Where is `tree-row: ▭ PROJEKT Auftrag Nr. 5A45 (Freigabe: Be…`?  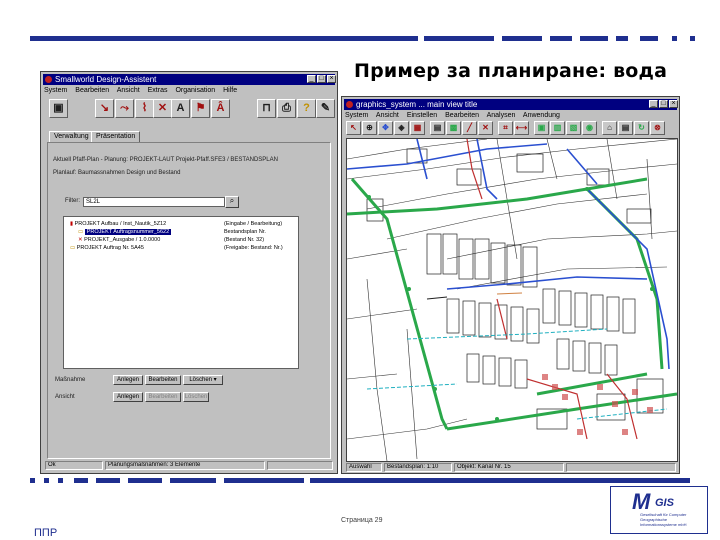
tree-row: ▭ PROJEKT Auftrag Nr. 5A45 (Freigabe: Be… is located at coordinates (176, 248).